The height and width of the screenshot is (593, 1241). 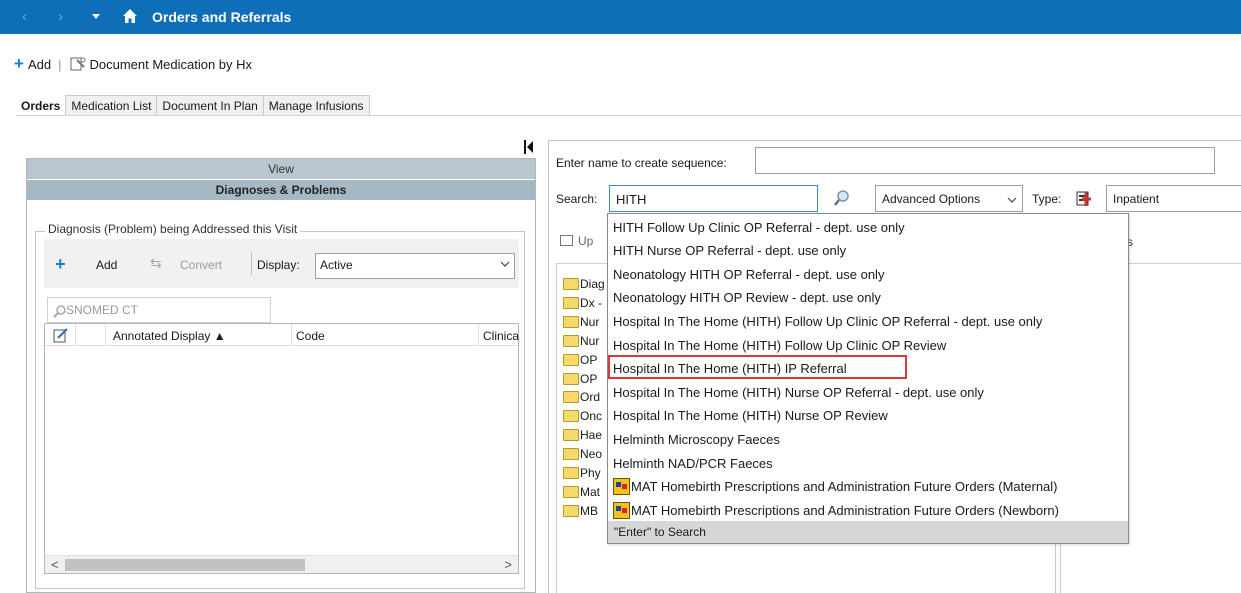 I want to click on folder-up-label: Up, so click(x=586, y=241).